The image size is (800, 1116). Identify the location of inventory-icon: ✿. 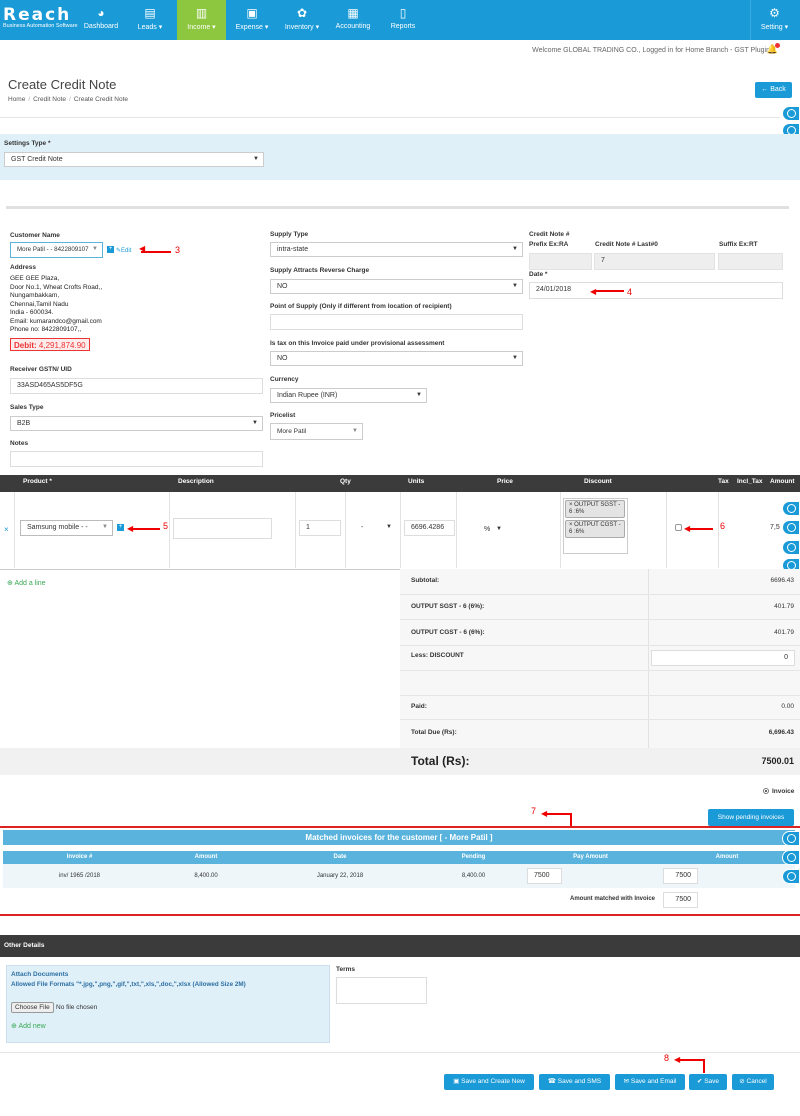
(302, 13).